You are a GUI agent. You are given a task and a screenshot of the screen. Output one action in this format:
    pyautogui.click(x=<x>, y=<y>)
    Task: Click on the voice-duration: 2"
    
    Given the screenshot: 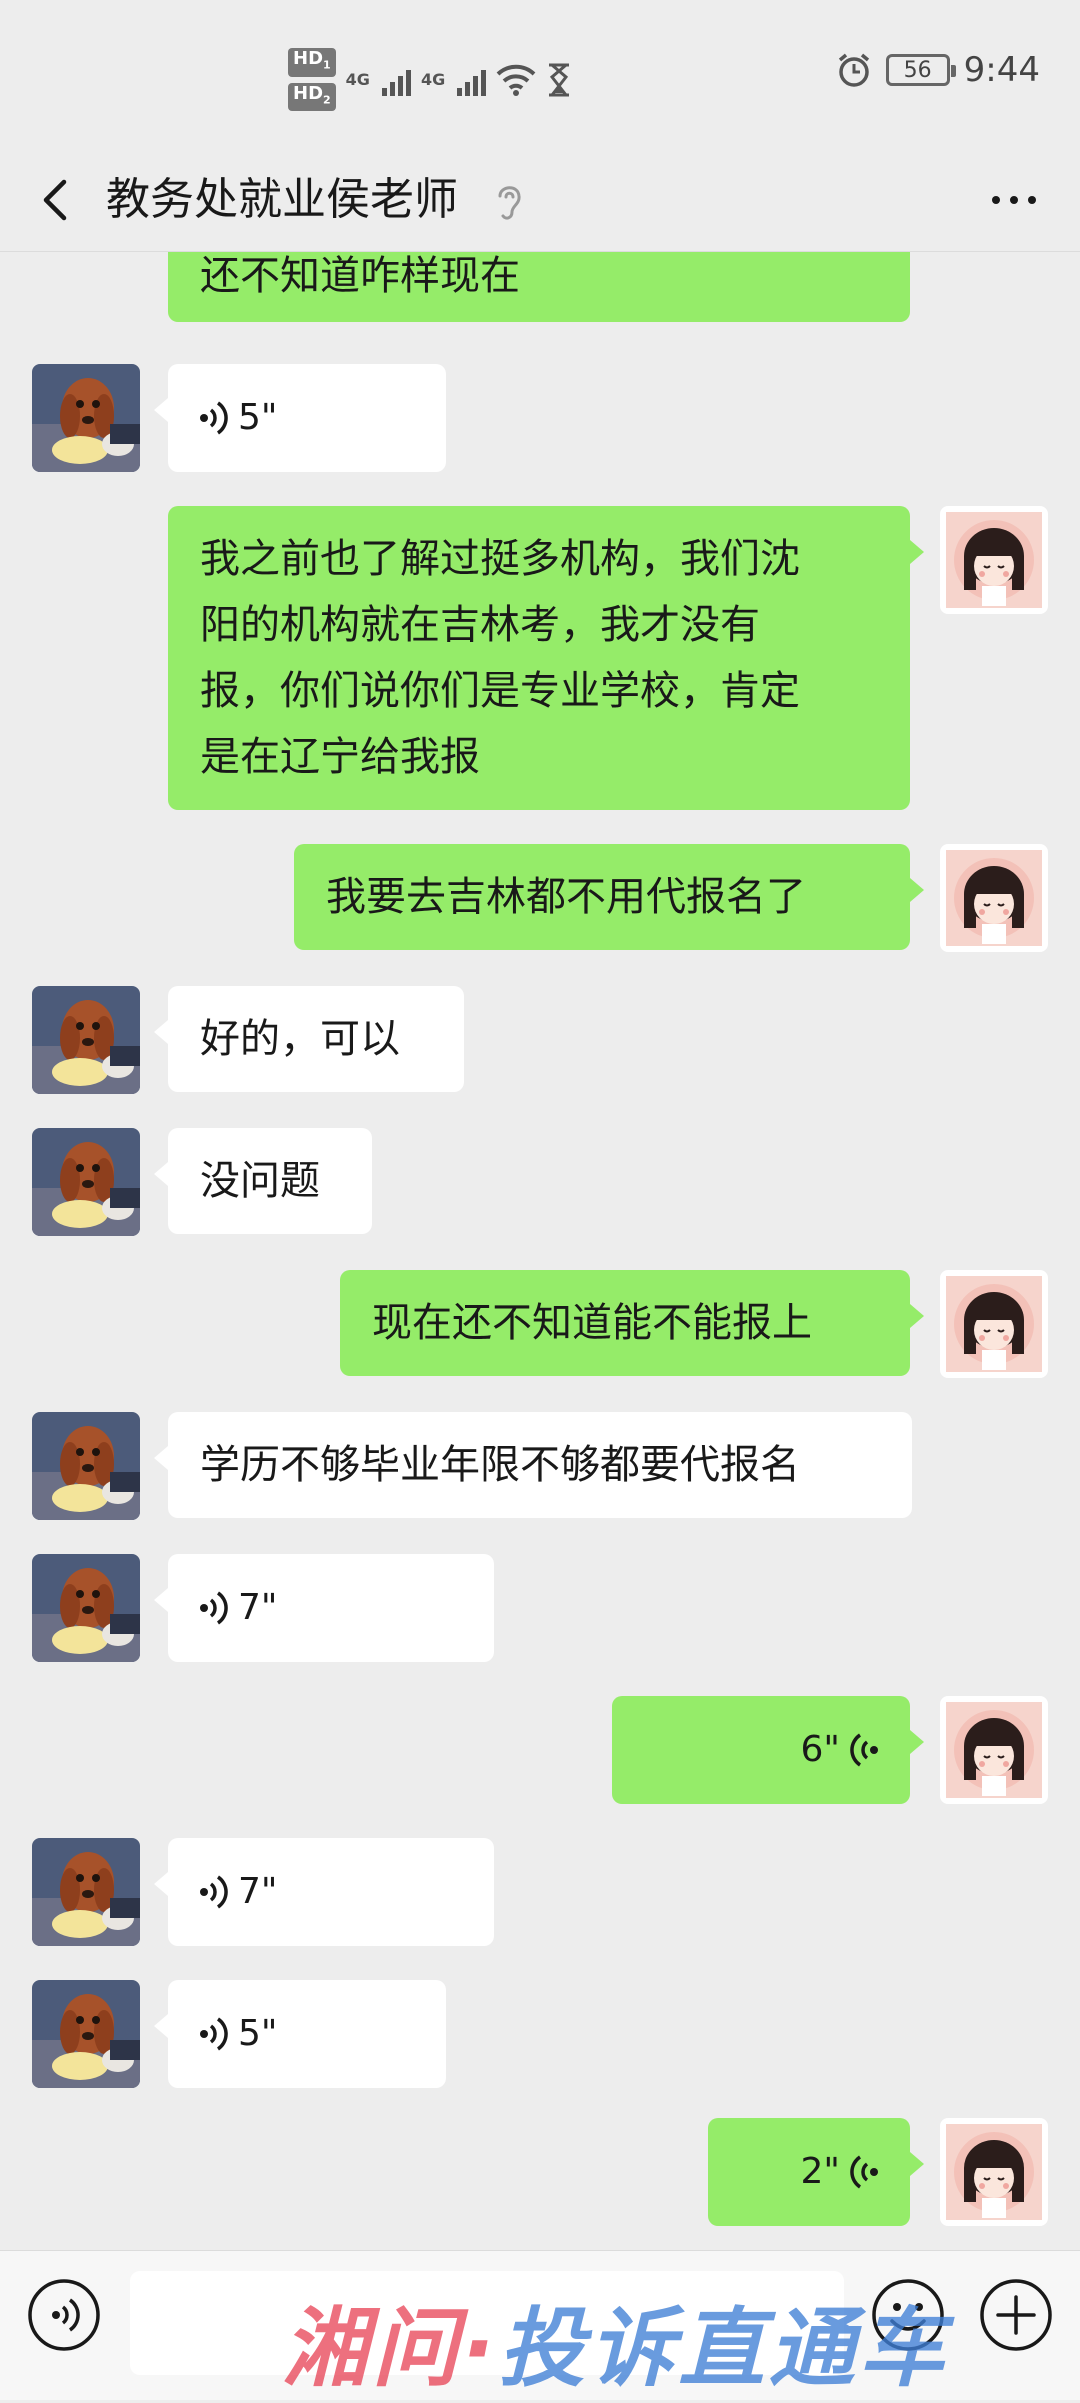 What is the action you would take?
    pyautogui.click(x=820, y=2171)
    